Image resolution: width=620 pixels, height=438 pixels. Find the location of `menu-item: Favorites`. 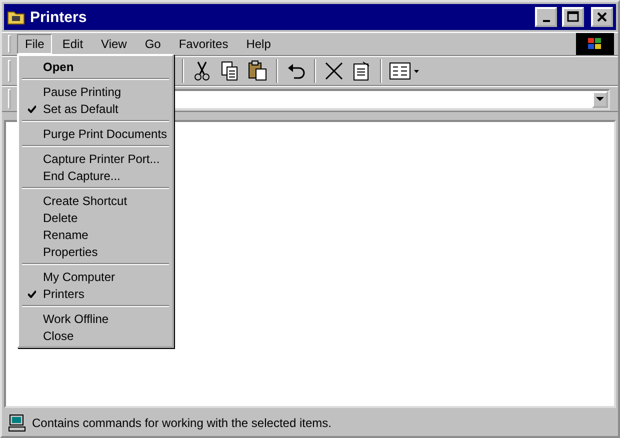

menu-item: Favorites is located at coordinates (203, 44).